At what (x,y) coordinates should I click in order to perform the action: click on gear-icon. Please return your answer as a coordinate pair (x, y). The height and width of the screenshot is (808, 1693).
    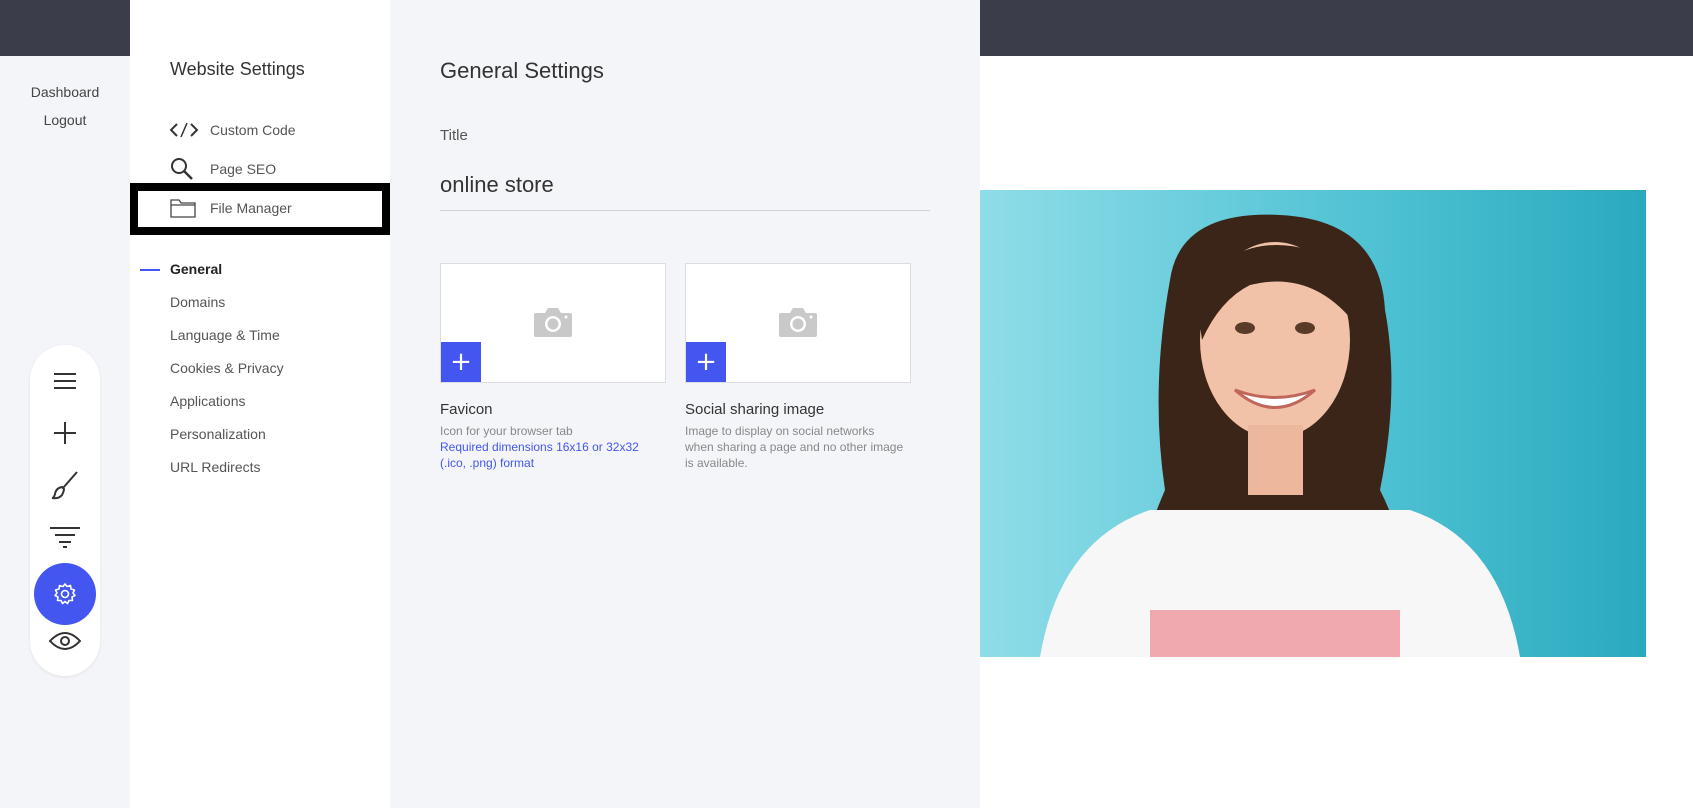
    Looking at the image, I should click on (65, 594).